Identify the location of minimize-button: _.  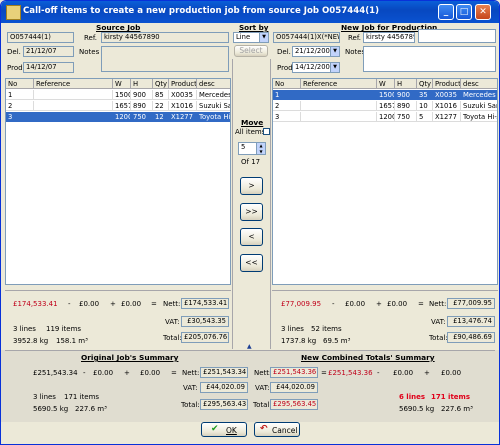
(446, 12).